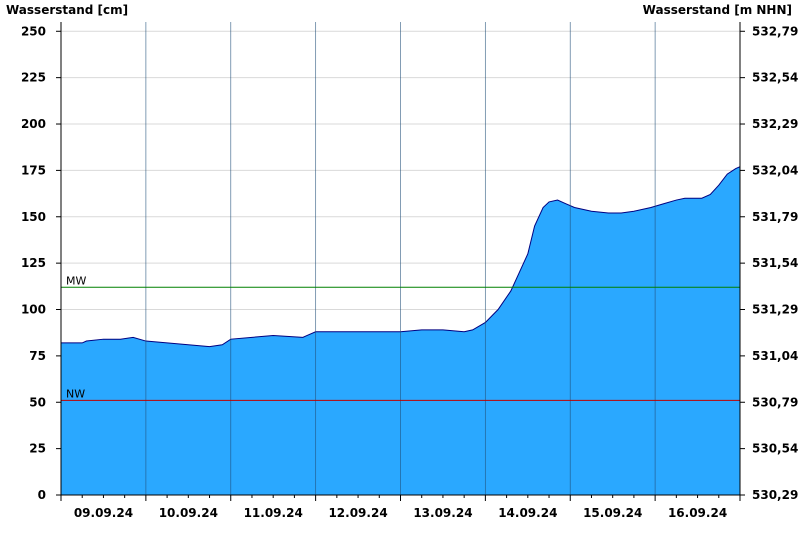  What do you see at coordinates (775, 356) in the screenshot?
I see `right-tick-label: 531,04` at bounding box center [775, 356].